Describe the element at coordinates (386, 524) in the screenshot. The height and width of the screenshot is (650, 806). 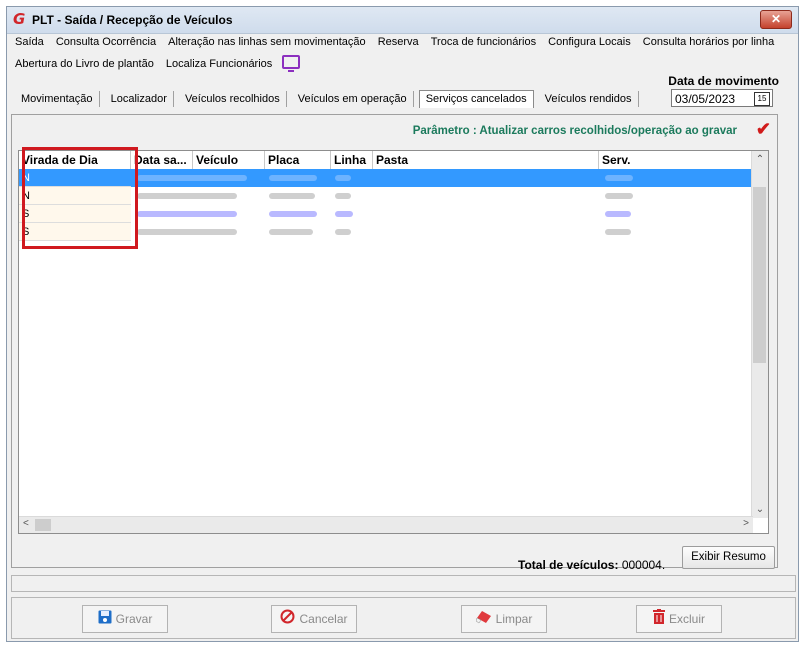
I see `horizontal-scrollbar: < >` at that location.